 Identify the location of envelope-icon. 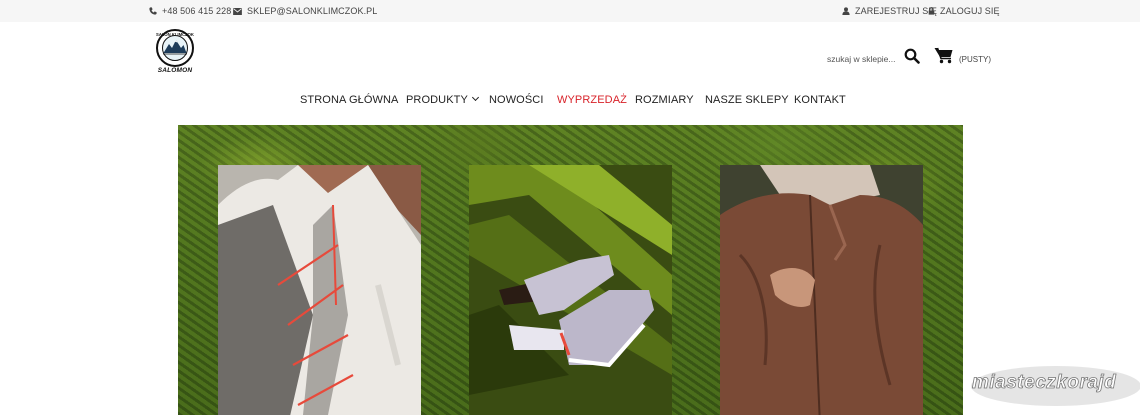
(237, 11).